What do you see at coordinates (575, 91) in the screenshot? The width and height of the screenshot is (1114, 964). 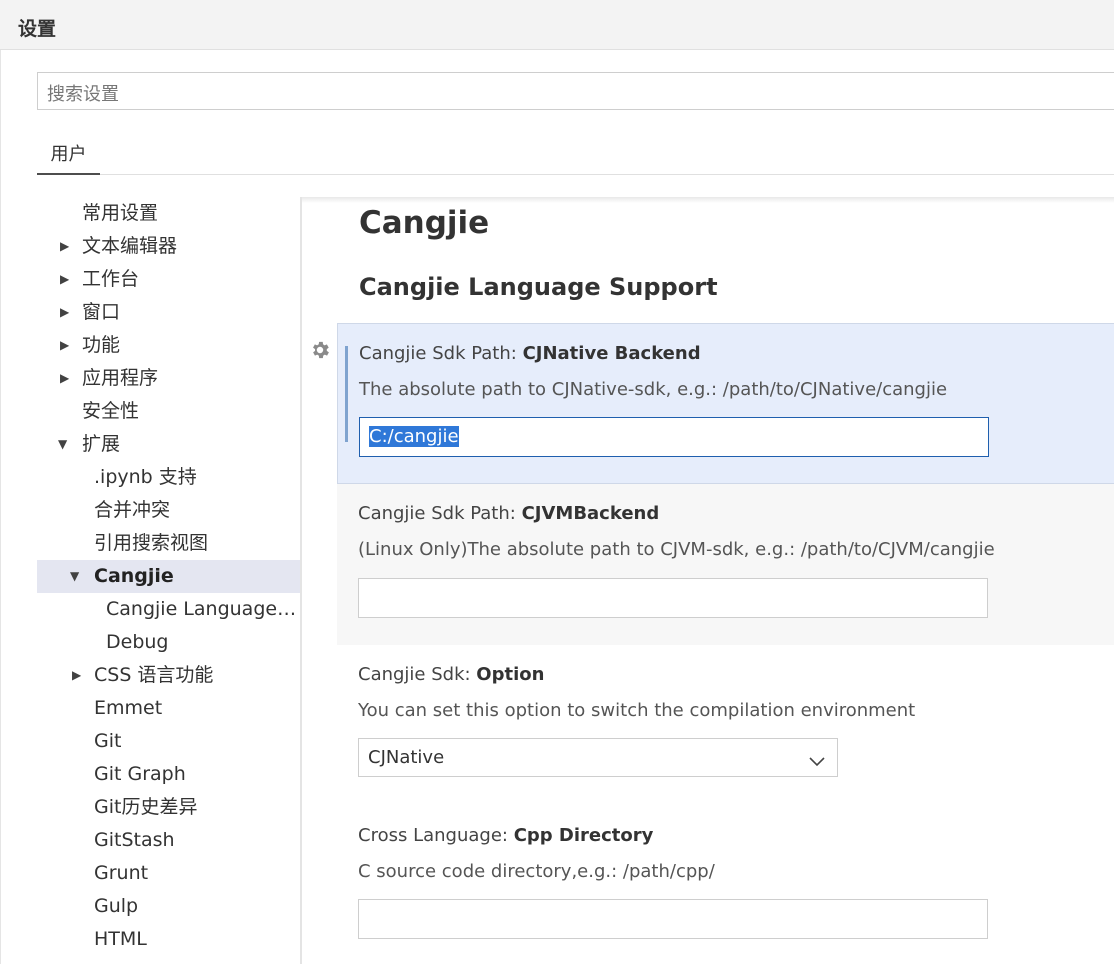 I see `search-settings-input: 搜索设置` at bounding box center [575, 91].